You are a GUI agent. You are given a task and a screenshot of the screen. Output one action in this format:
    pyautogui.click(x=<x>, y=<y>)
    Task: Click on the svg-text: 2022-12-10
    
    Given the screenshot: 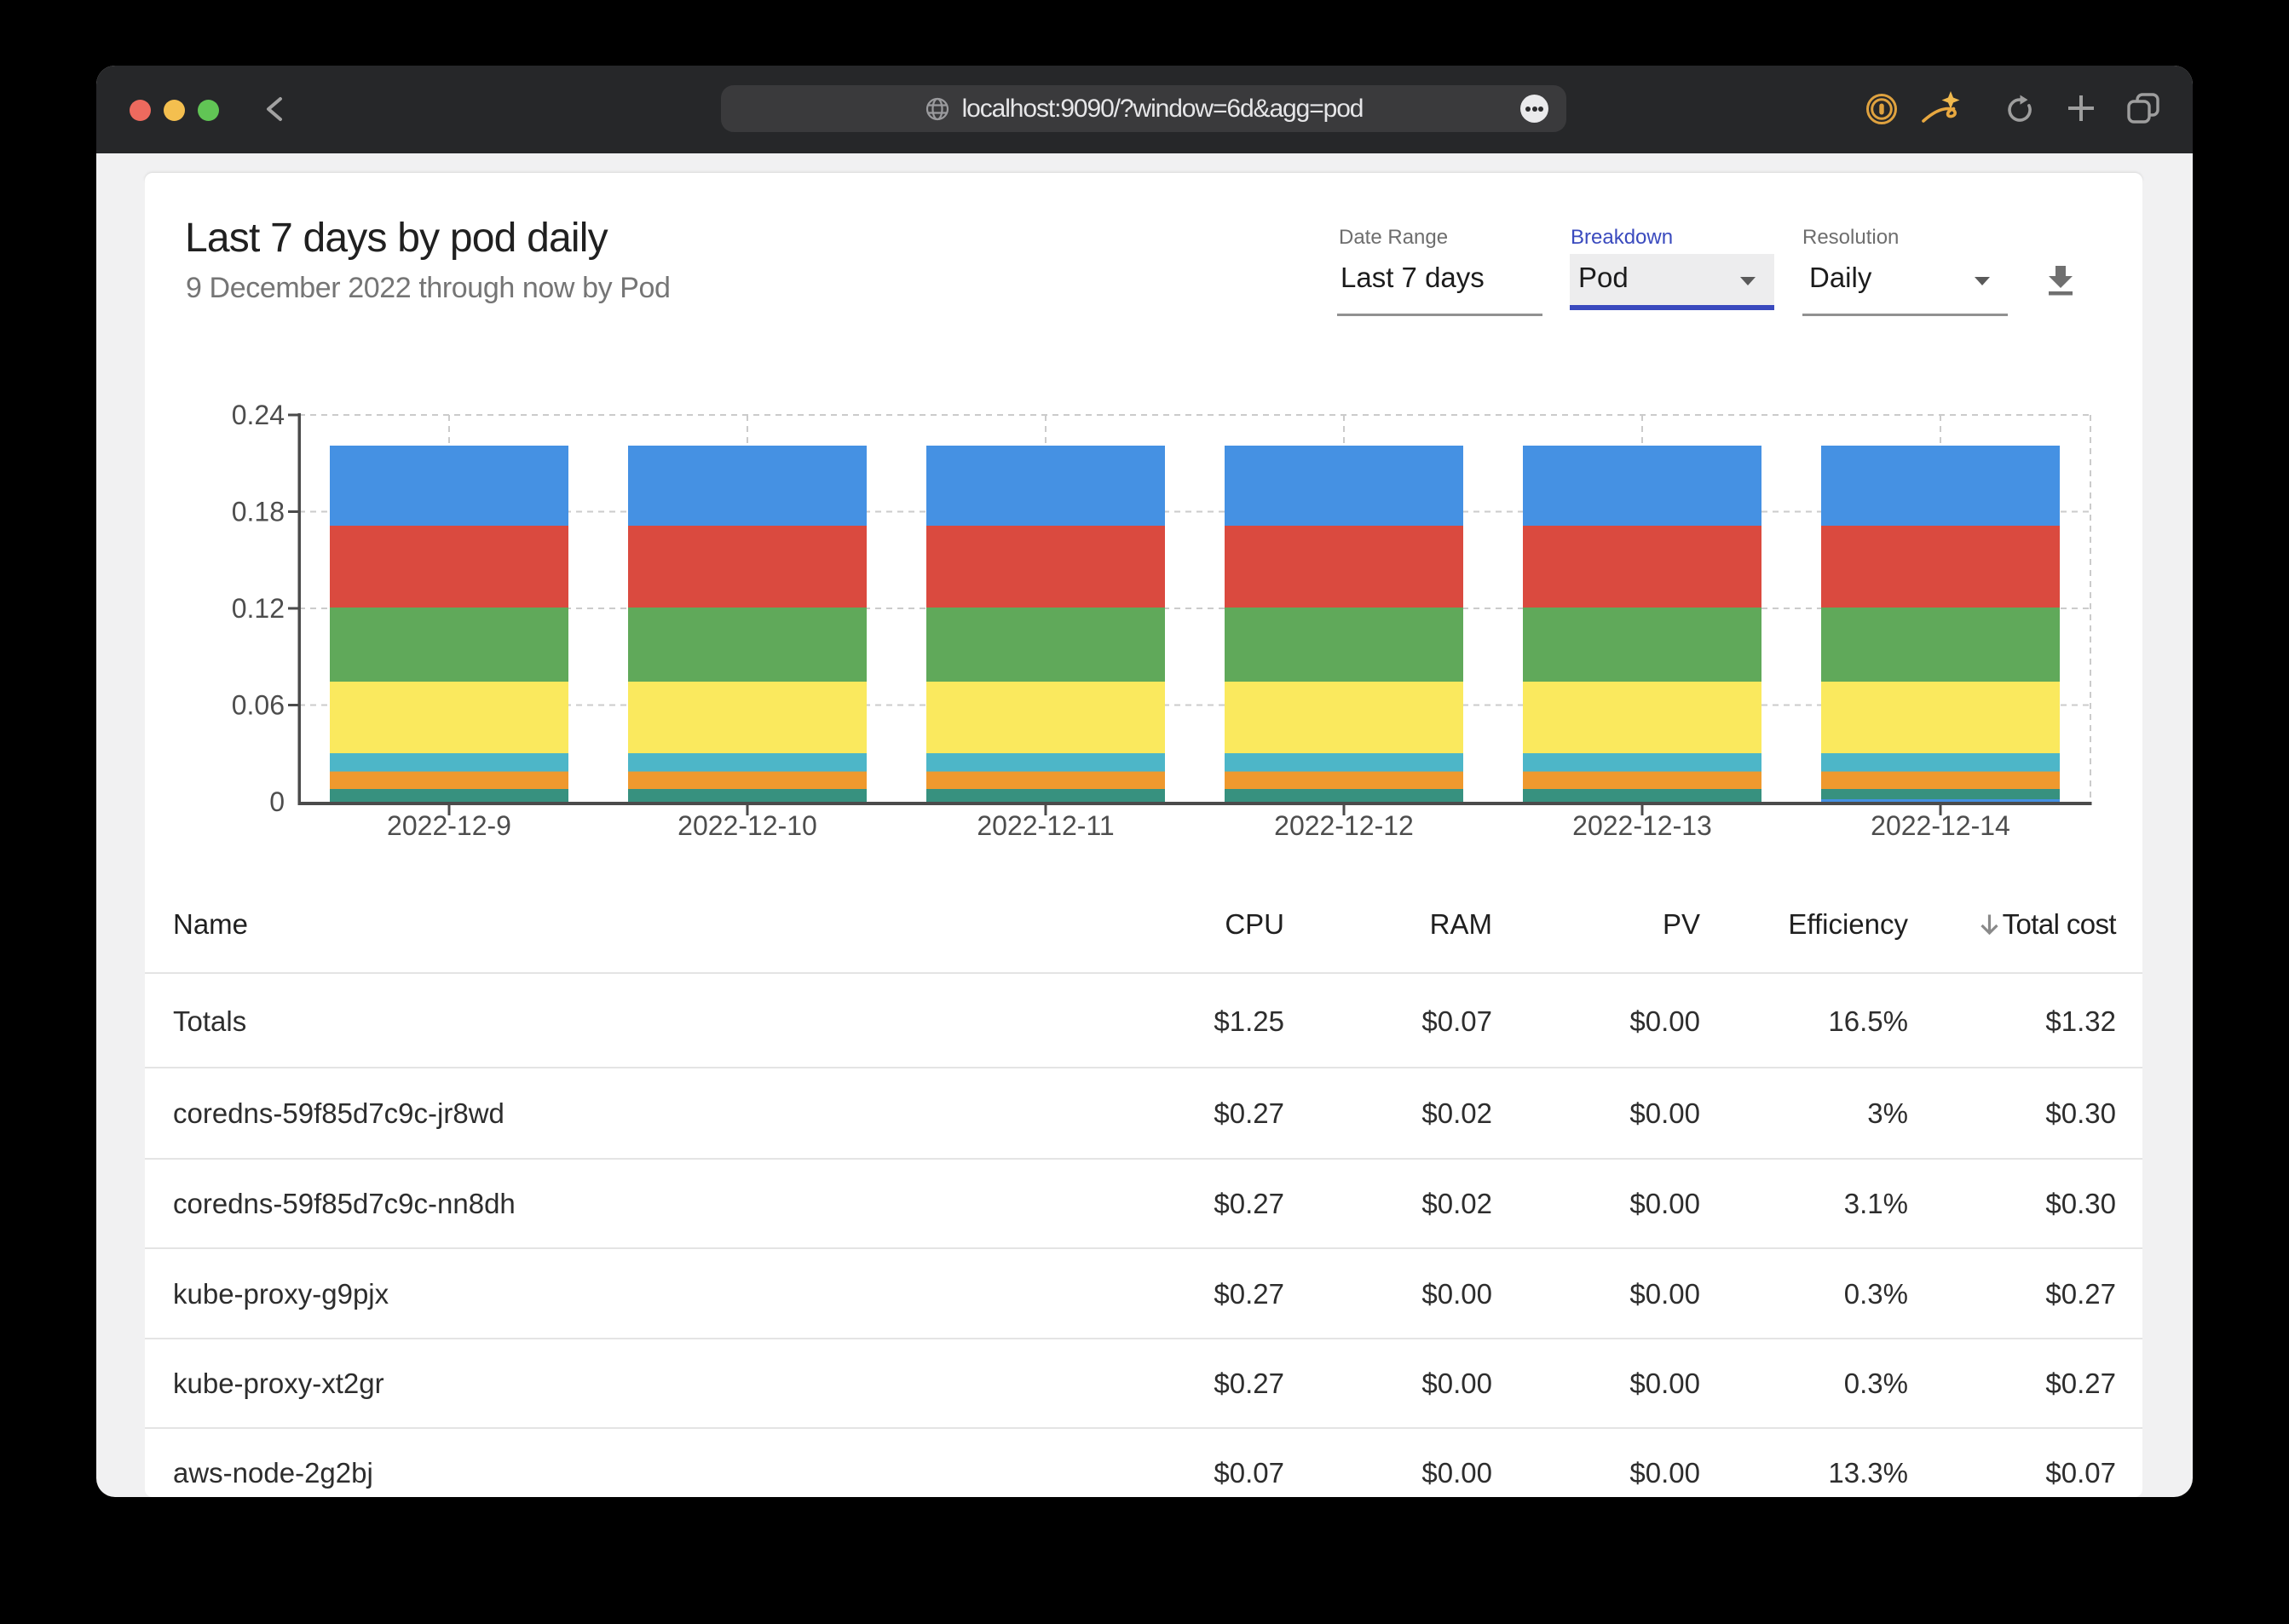 What is the action you would take?
    pyautogui.click(x=747, y=825)
    